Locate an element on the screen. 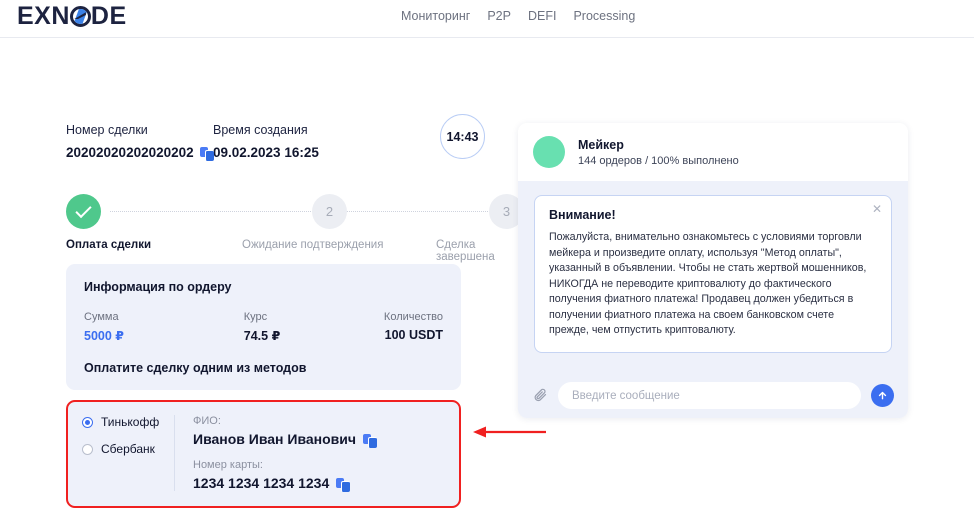  order-info-title: Информация по ордеру is located at coordinates (158, 287).